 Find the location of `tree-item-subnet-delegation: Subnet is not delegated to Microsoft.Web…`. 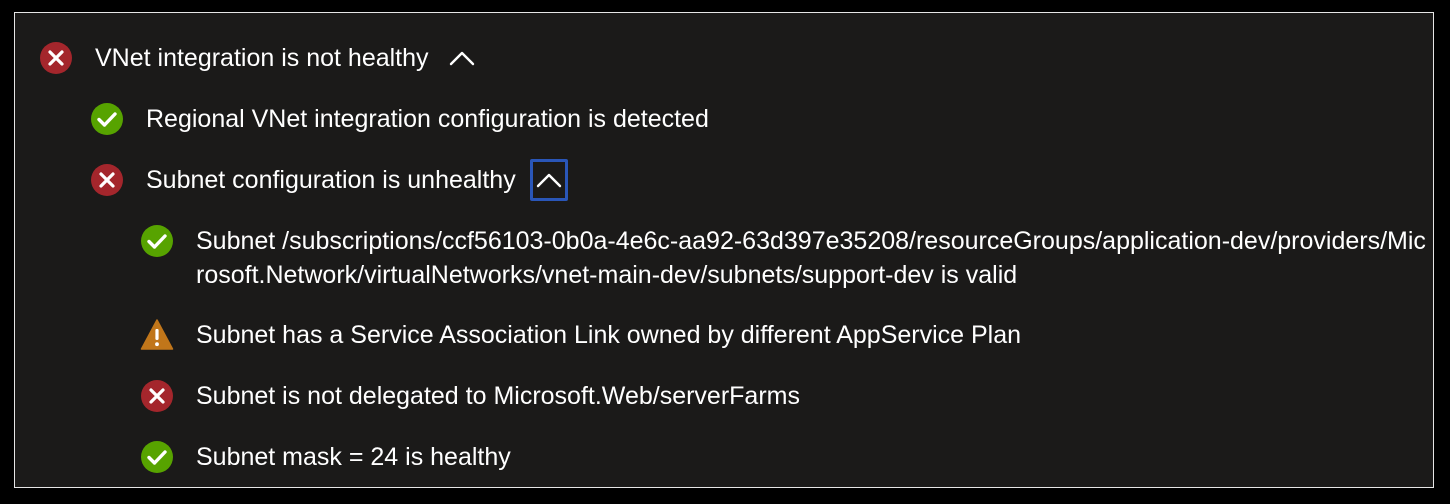

tree-item-subnet-delegation: Subnet is not delegated to Microsoft.Web… is located at coordinates (470, 396).